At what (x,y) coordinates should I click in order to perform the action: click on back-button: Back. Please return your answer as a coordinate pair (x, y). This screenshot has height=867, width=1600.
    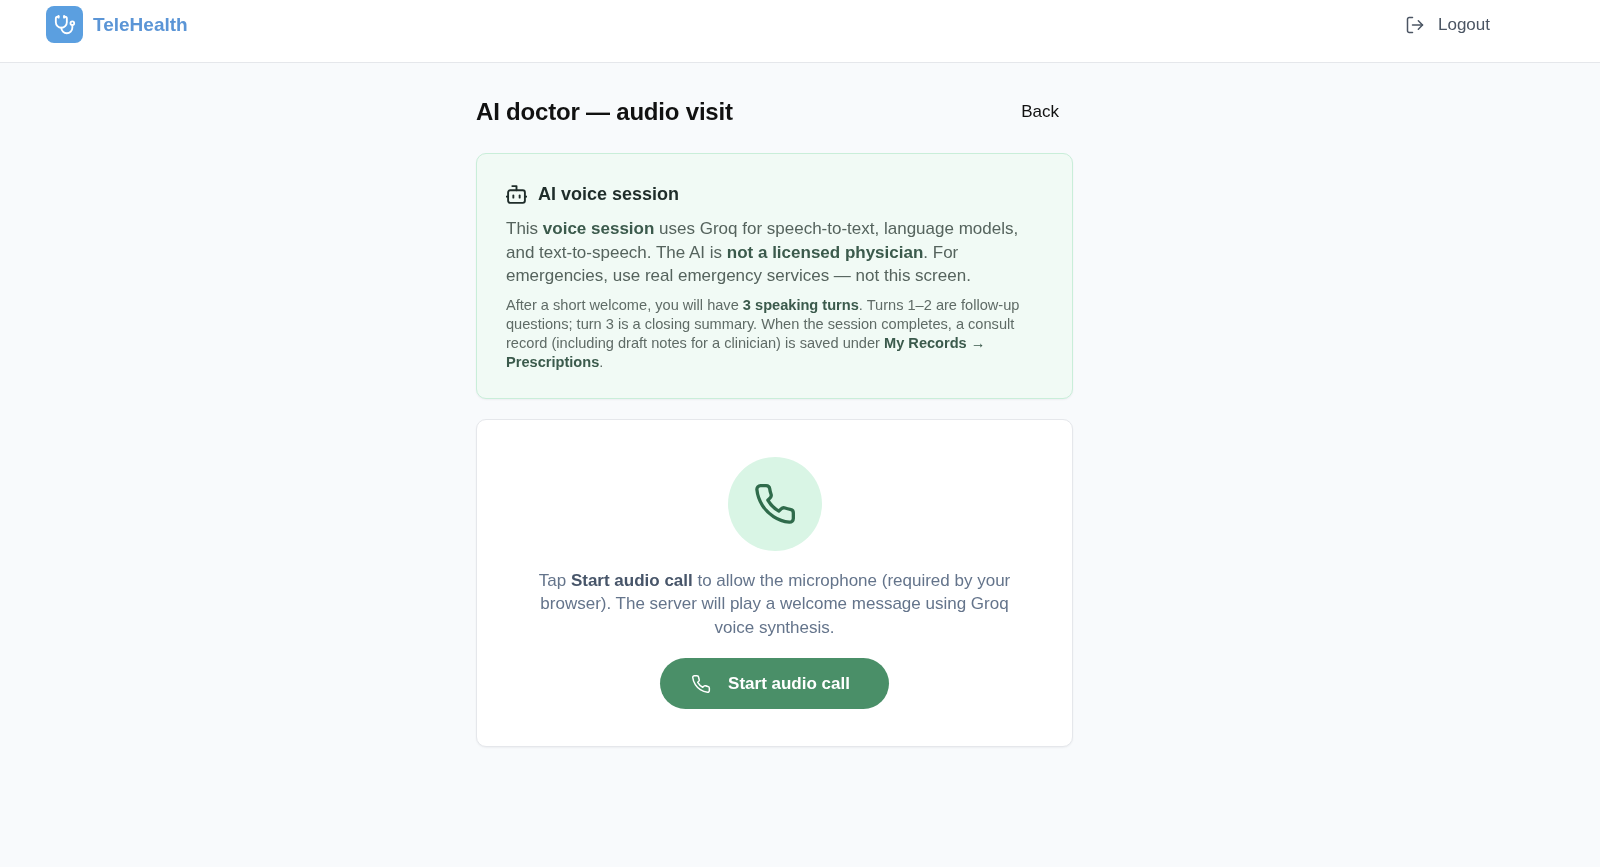
    Looking at the image, I should click on (1040, 112).